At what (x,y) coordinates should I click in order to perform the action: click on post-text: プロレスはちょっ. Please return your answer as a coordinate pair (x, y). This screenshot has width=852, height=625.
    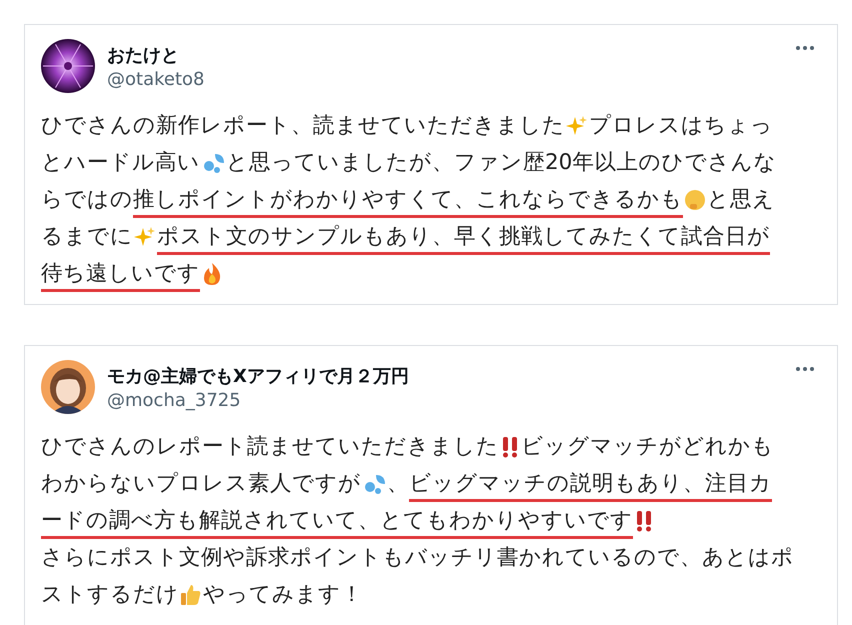
    Looking at the image, I should click on (681, 126).